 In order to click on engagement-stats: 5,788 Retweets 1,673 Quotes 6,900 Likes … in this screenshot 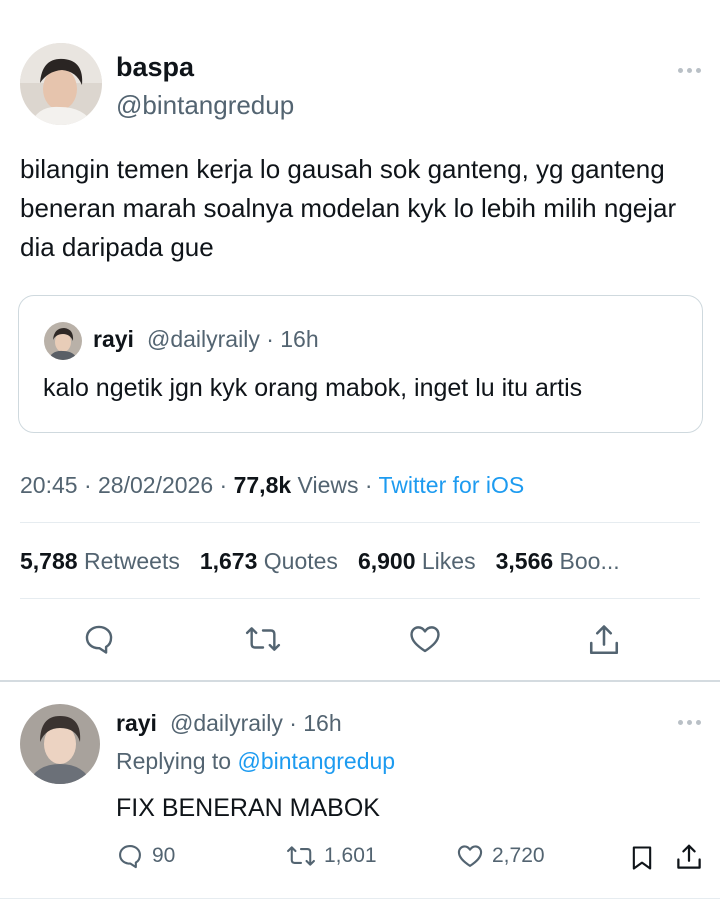, I will do `click(320, 561)`.